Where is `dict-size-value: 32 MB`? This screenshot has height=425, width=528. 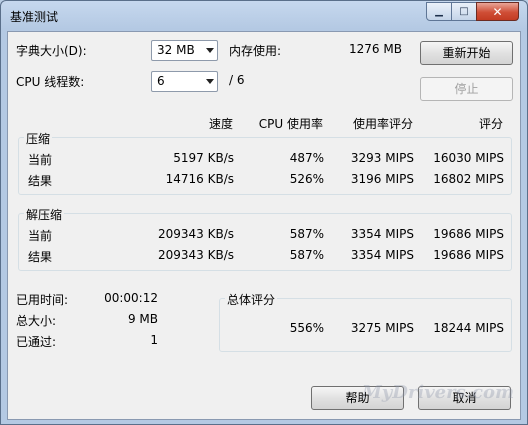 dict-size-value: 32 MB is located at coordinates (176, 50).